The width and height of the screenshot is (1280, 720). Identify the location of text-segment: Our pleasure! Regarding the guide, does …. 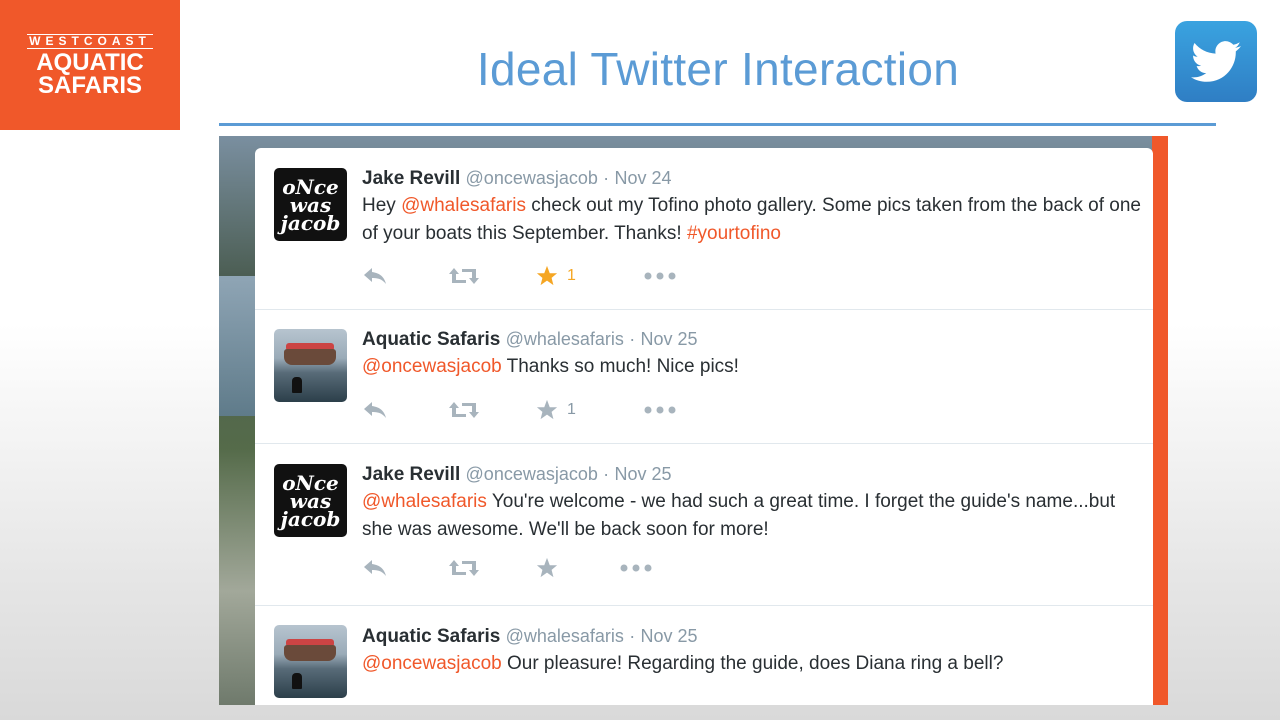
(752, 663).